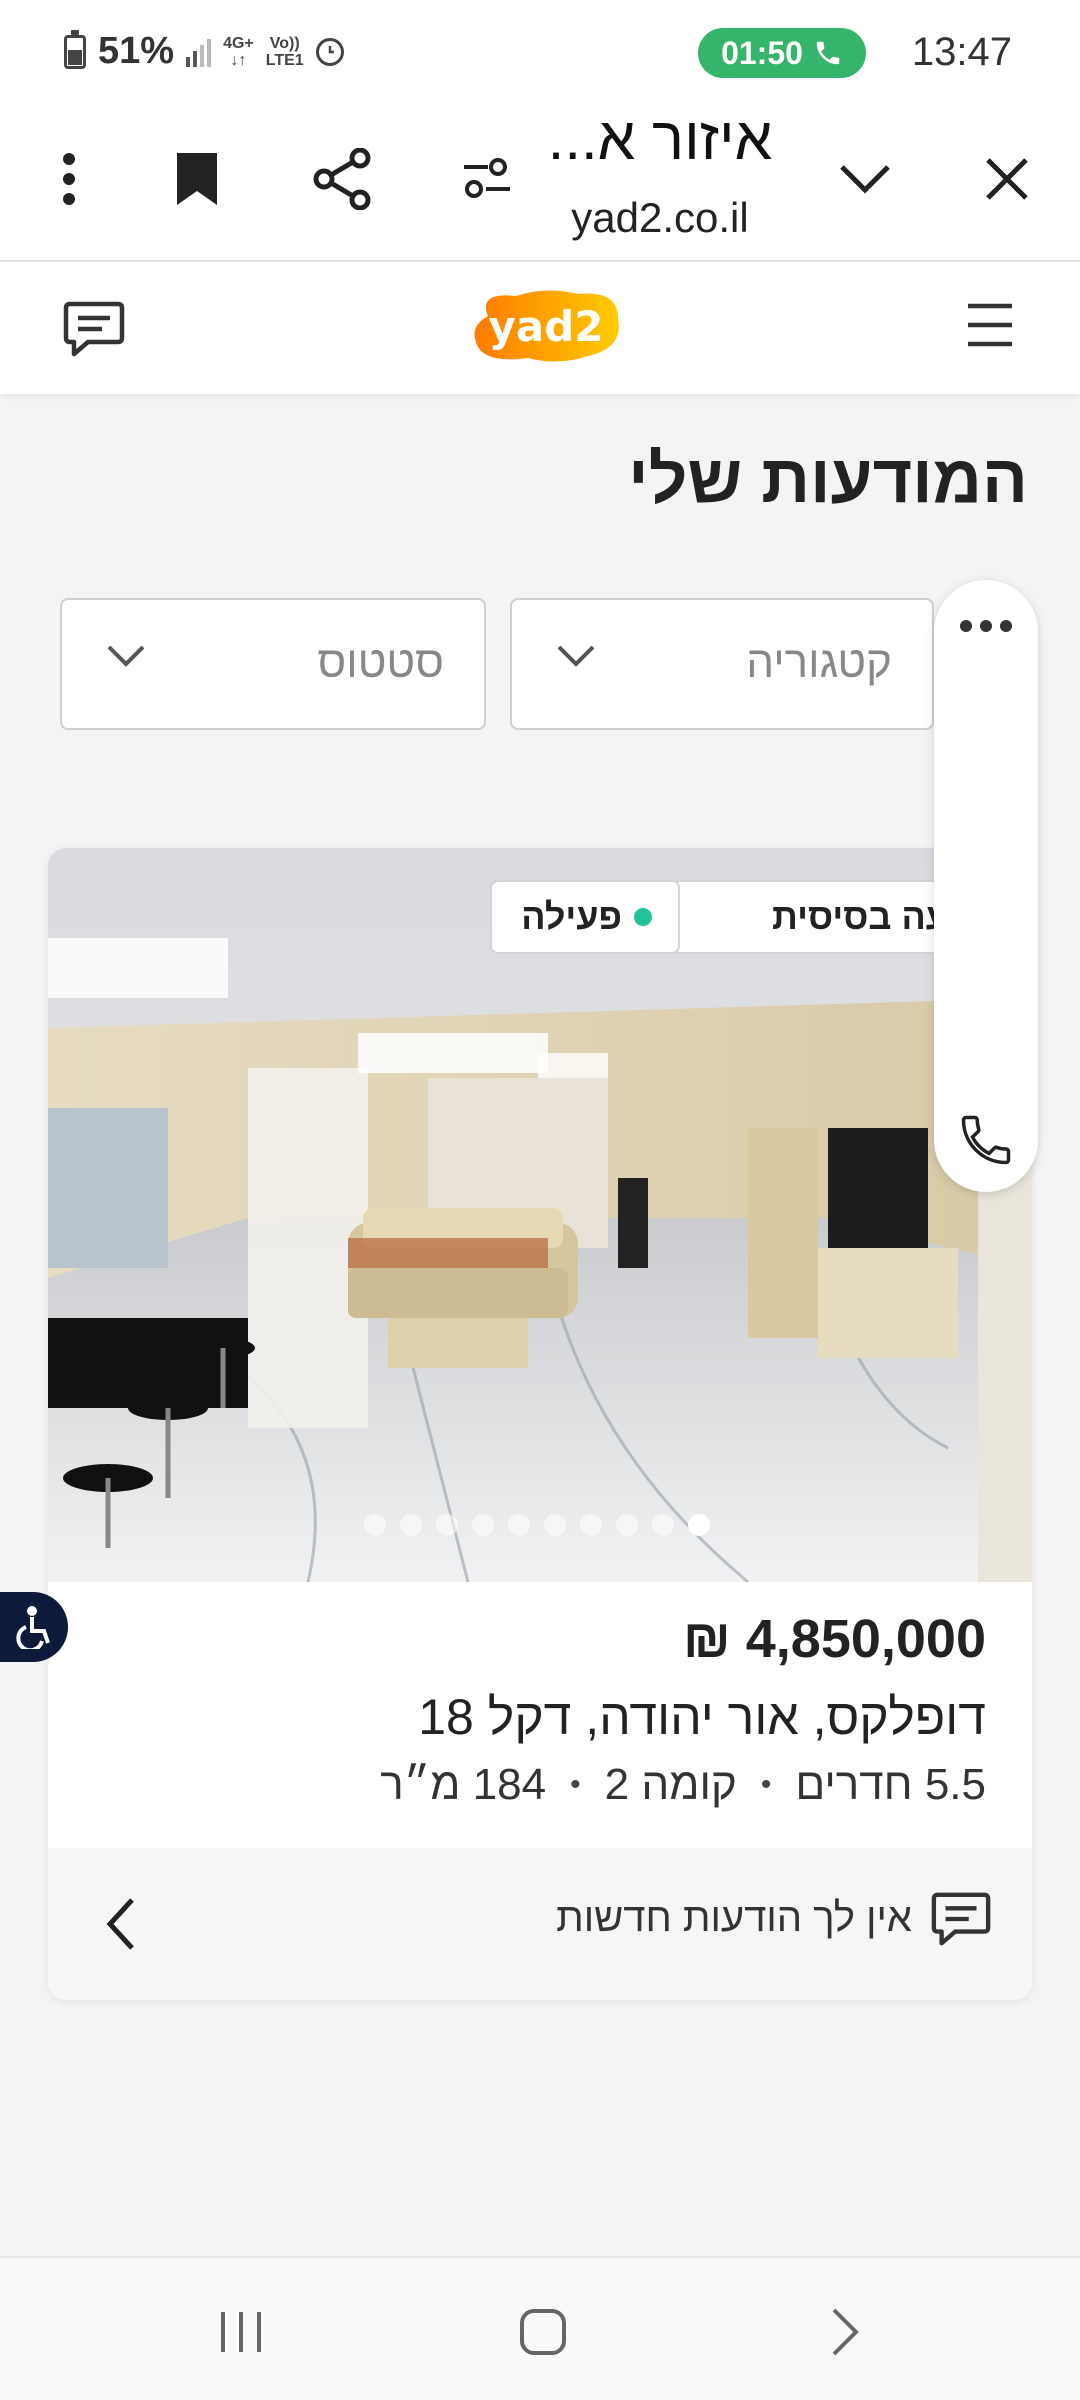  I want to click on accessibility-icon, so click(34, 1627).